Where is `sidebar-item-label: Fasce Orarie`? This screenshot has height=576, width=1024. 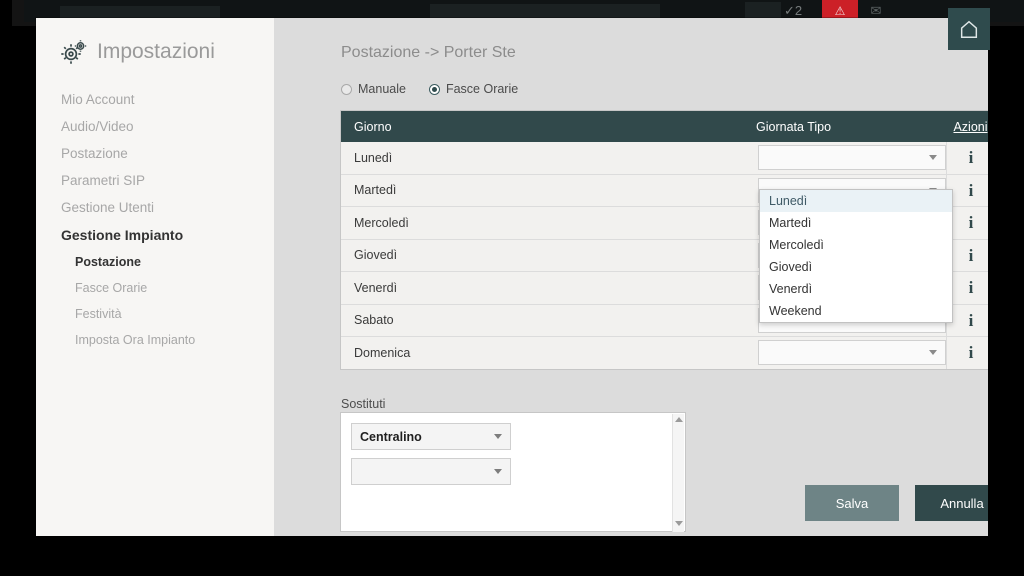
sidebar-item-label: Fasce Orarie is located at coordinates (111, 288).